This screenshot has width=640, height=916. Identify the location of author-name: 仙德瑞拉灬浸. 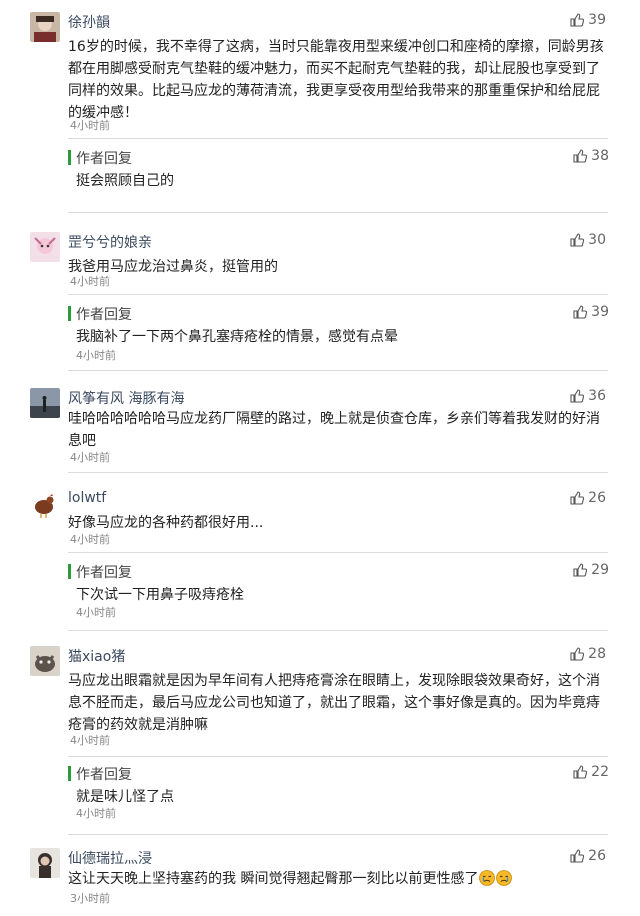
(110, 858).